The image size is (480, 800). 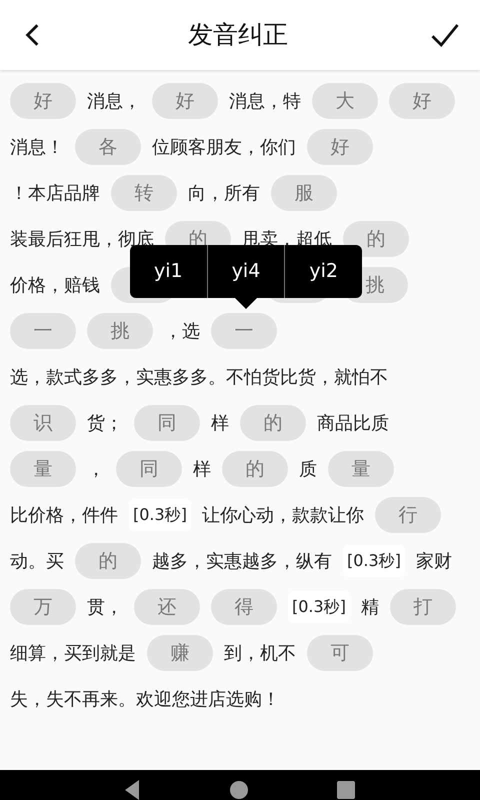 What do you see at coordinates (239, 790) in the screenshot?
I see `home-icon` at bounding box center [239, 790].